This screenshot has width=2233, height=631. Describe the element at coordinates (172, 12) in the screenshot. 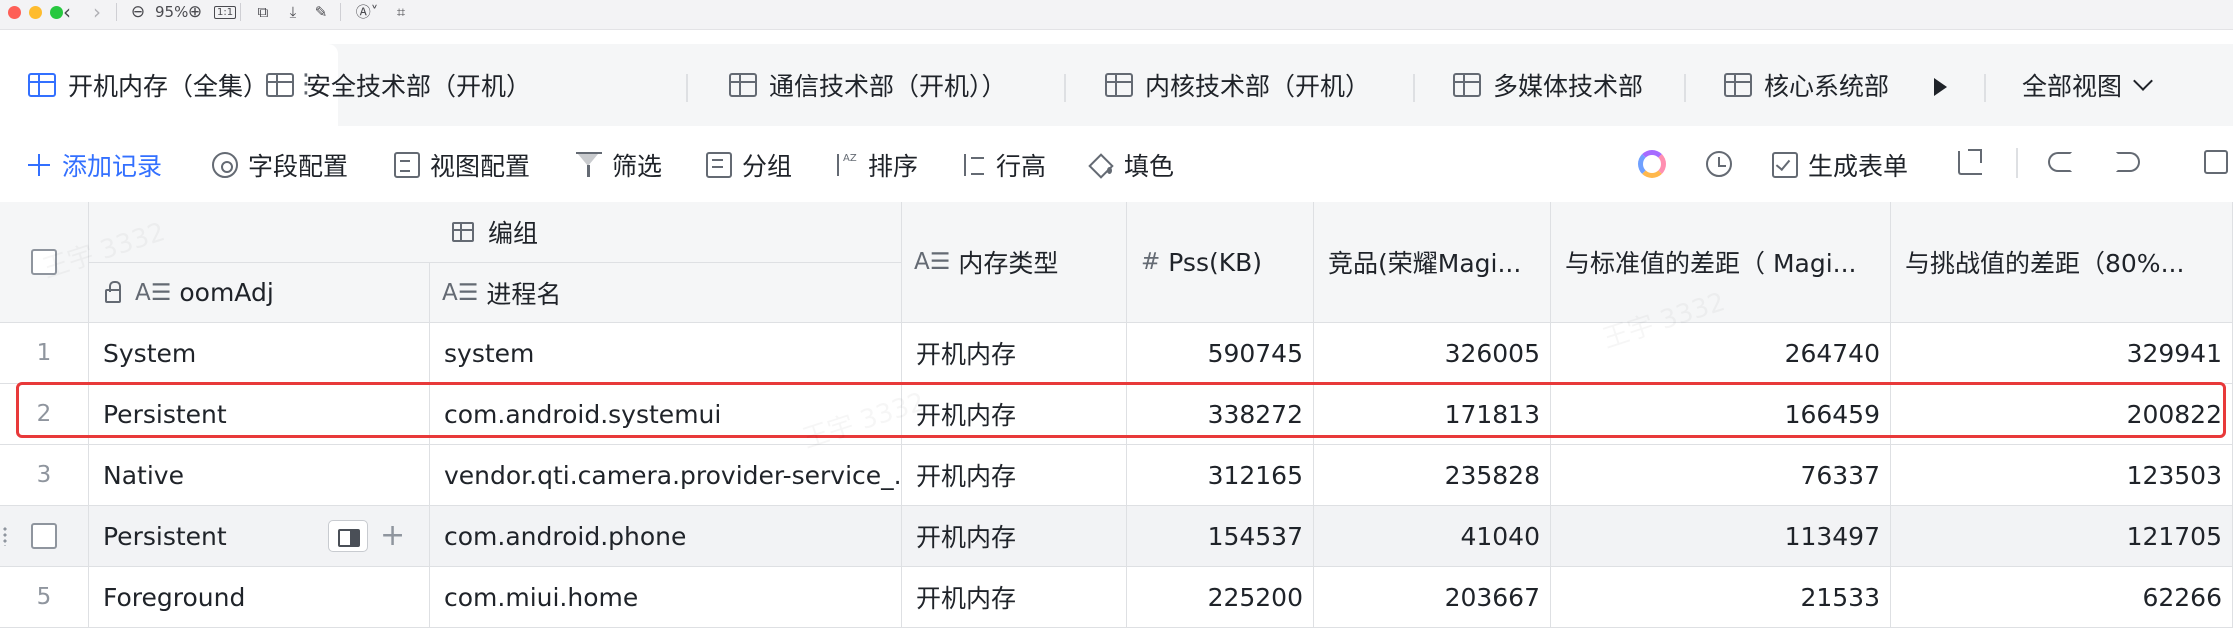

I see `zoom-level: 95%` at that location.